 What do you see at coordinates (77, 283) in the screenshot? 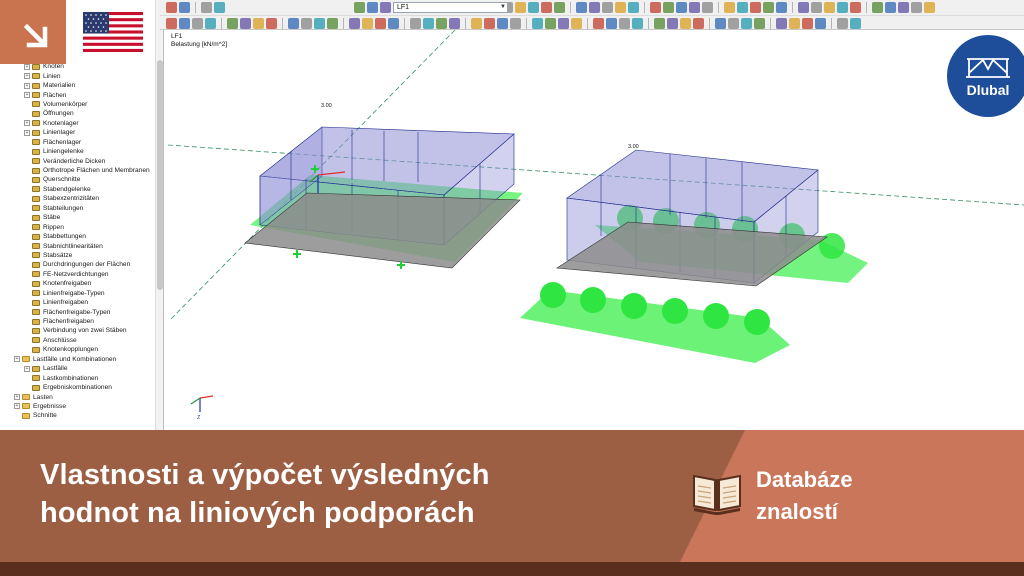
I see `tree-item: Knotenfreigaben` at bounding box center [77, 283].